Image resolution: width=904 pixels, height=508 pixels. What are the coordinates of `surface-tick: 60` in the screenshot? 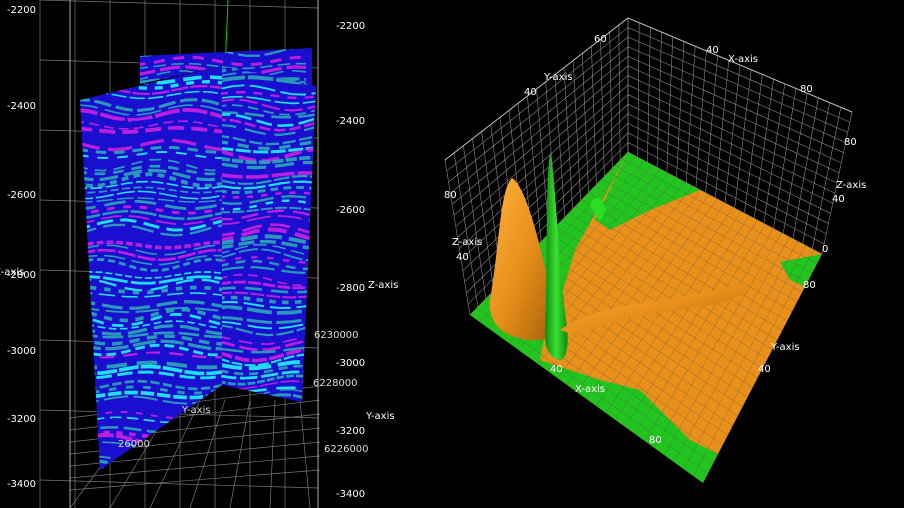 It's located at (600, 39).